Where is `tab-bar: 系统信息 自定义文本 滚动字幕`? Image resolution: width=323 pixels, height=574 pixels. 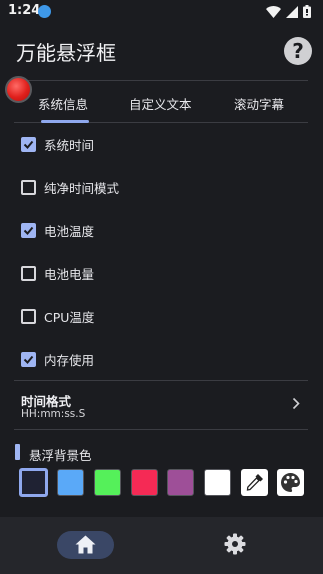
tab-bar: 系统信息 自定义文本 滚动字幕 is located at coordinates (161, 101).